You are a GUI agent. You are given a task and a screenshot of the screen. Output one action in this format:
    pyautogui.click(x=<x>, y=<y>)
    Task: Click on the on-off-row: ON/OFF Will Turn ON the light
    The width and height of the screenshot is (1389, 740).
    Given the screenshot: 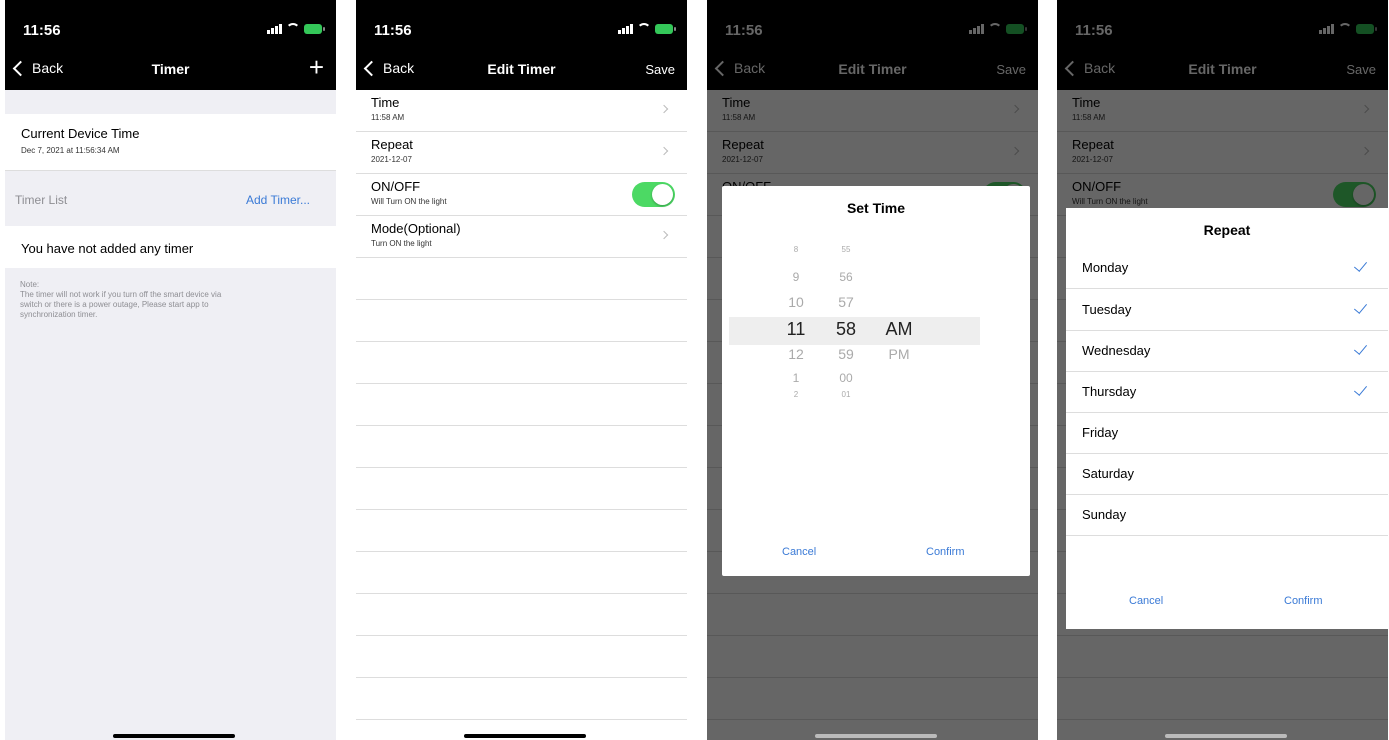 What is the action you would take?
    pyautogui.click(x=521, y=195)
    